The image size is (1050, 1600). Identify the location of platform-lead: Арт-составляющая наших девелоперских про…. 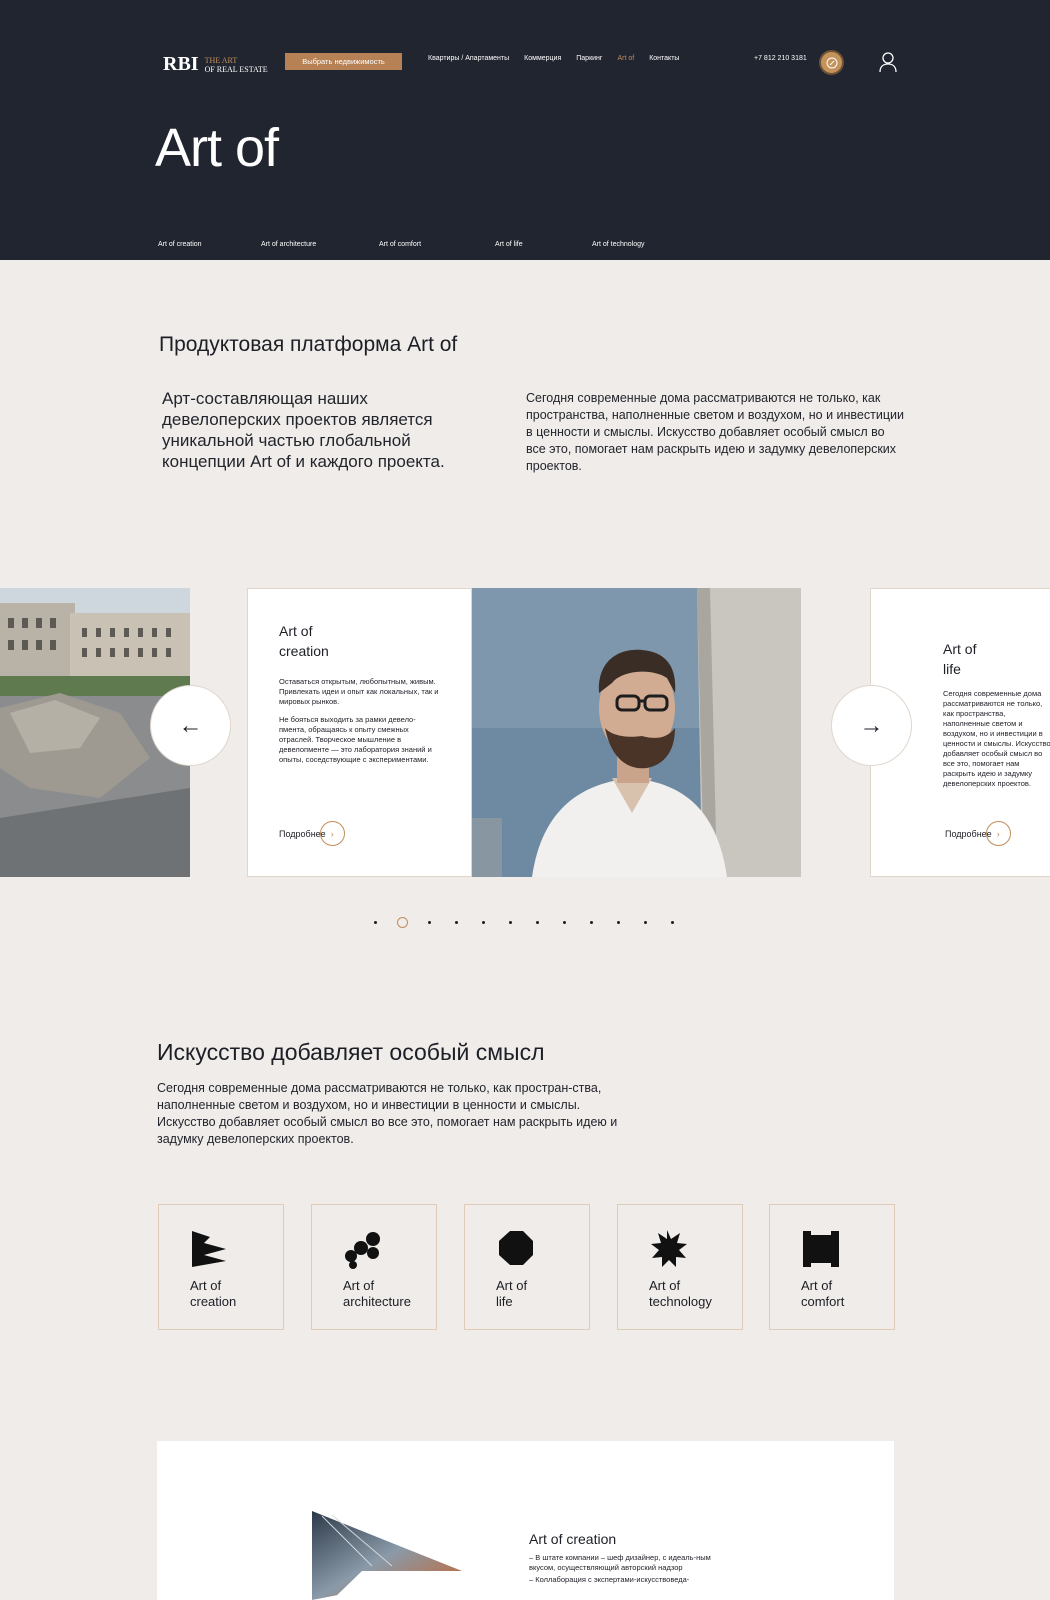
(303, 430).